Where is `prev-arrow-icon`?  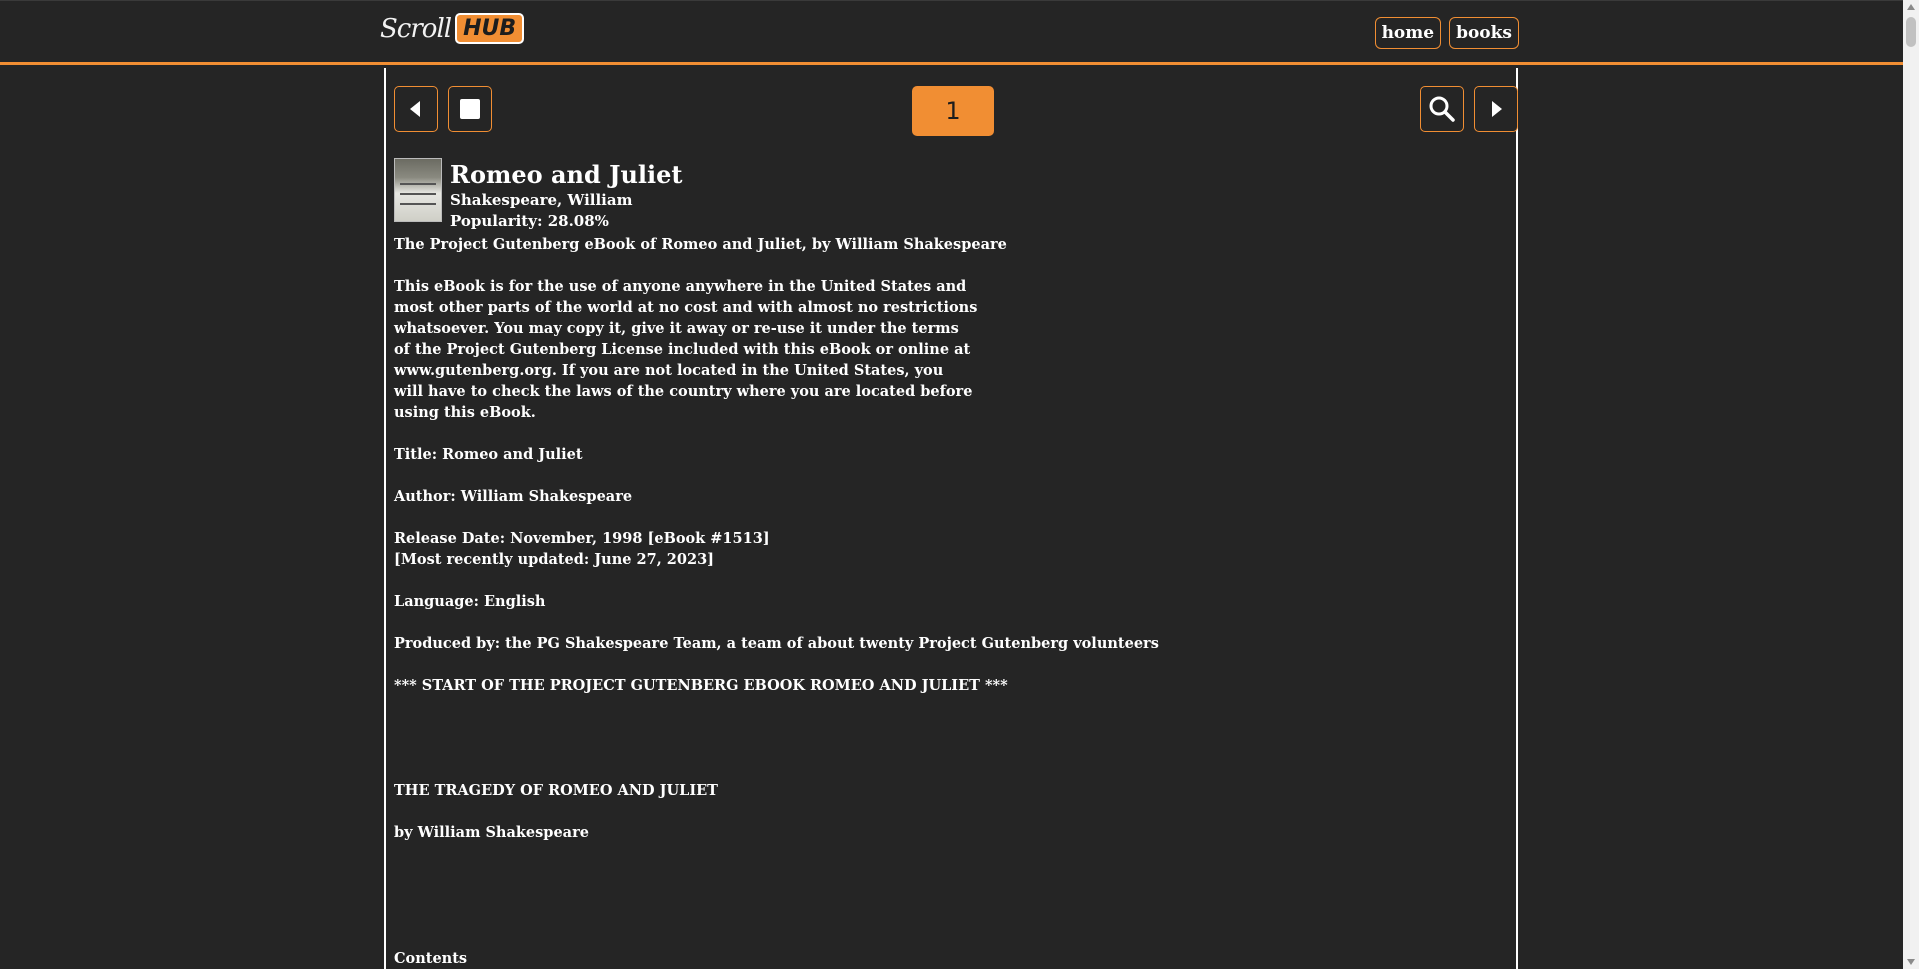 prev-arrow-icon is located at coordinates (415, 109).